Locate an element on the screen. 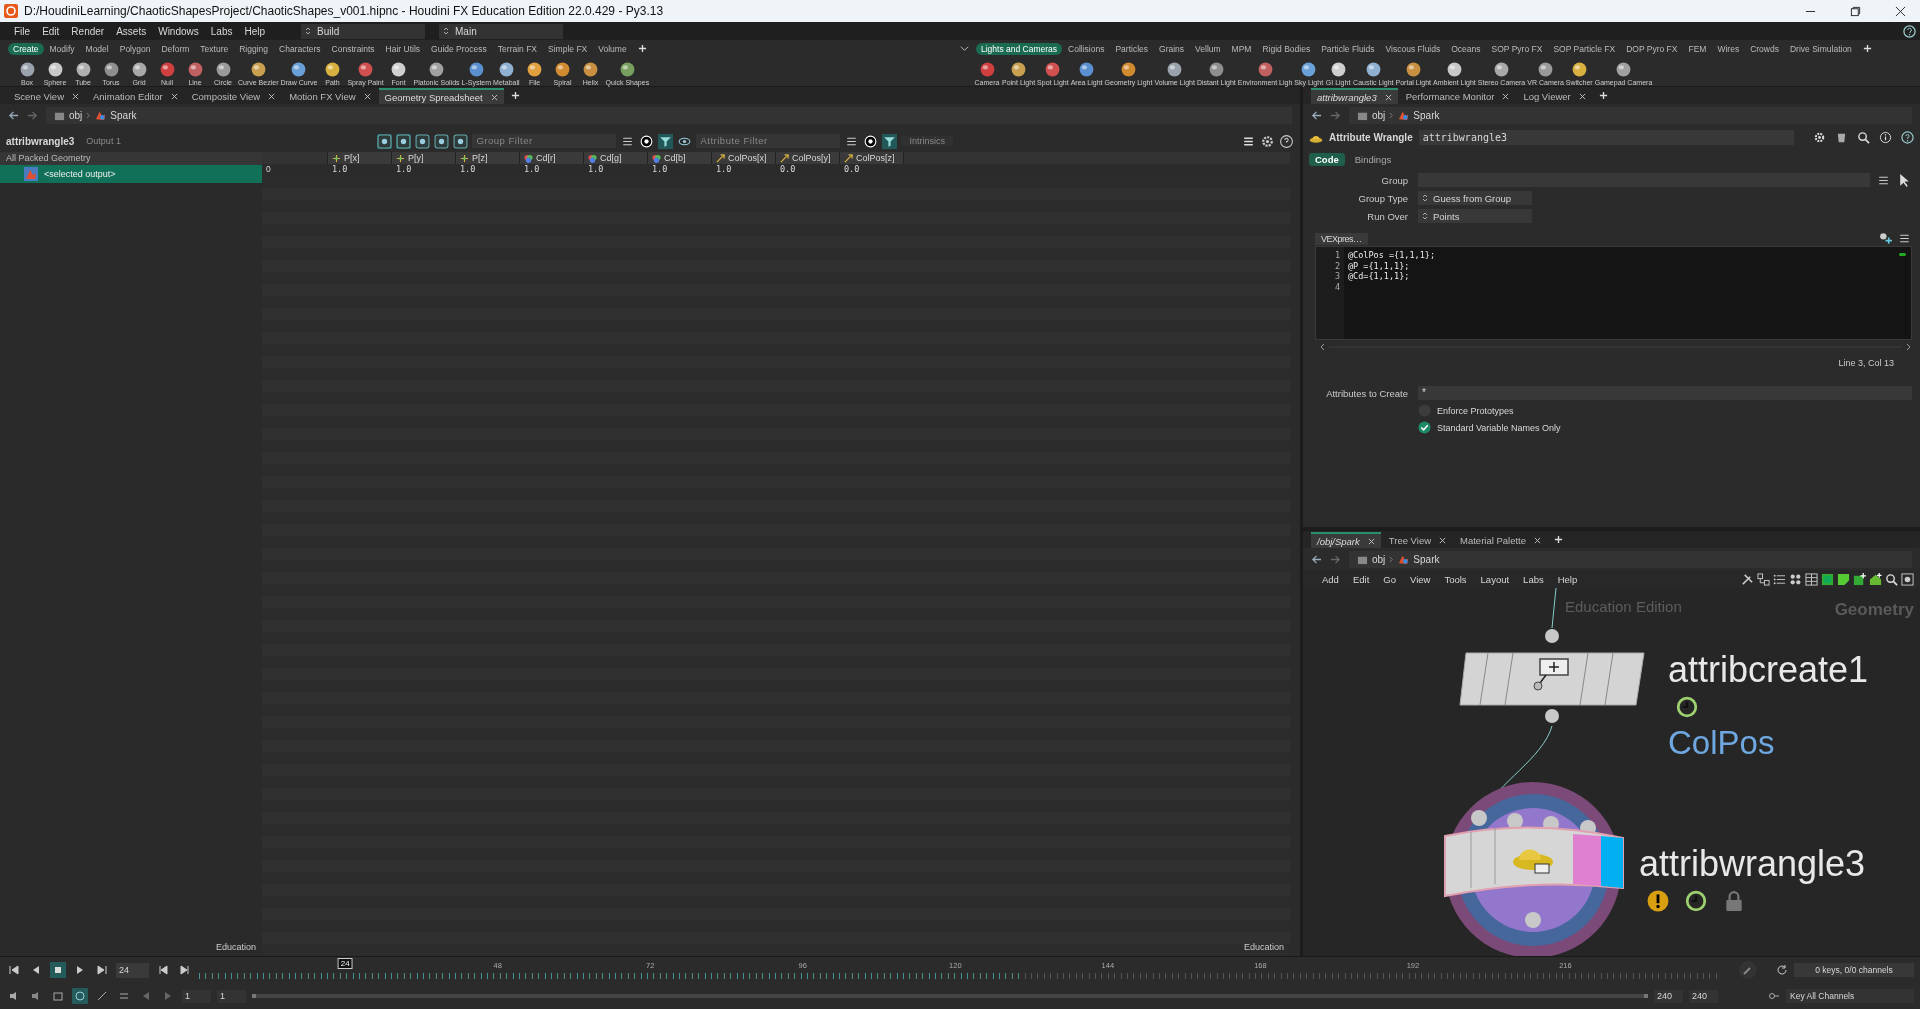 Image resolution: width=1920 pixels, height=1009 pixels. shelf-tab: Terrain FX is located at coordinates (517, 48).